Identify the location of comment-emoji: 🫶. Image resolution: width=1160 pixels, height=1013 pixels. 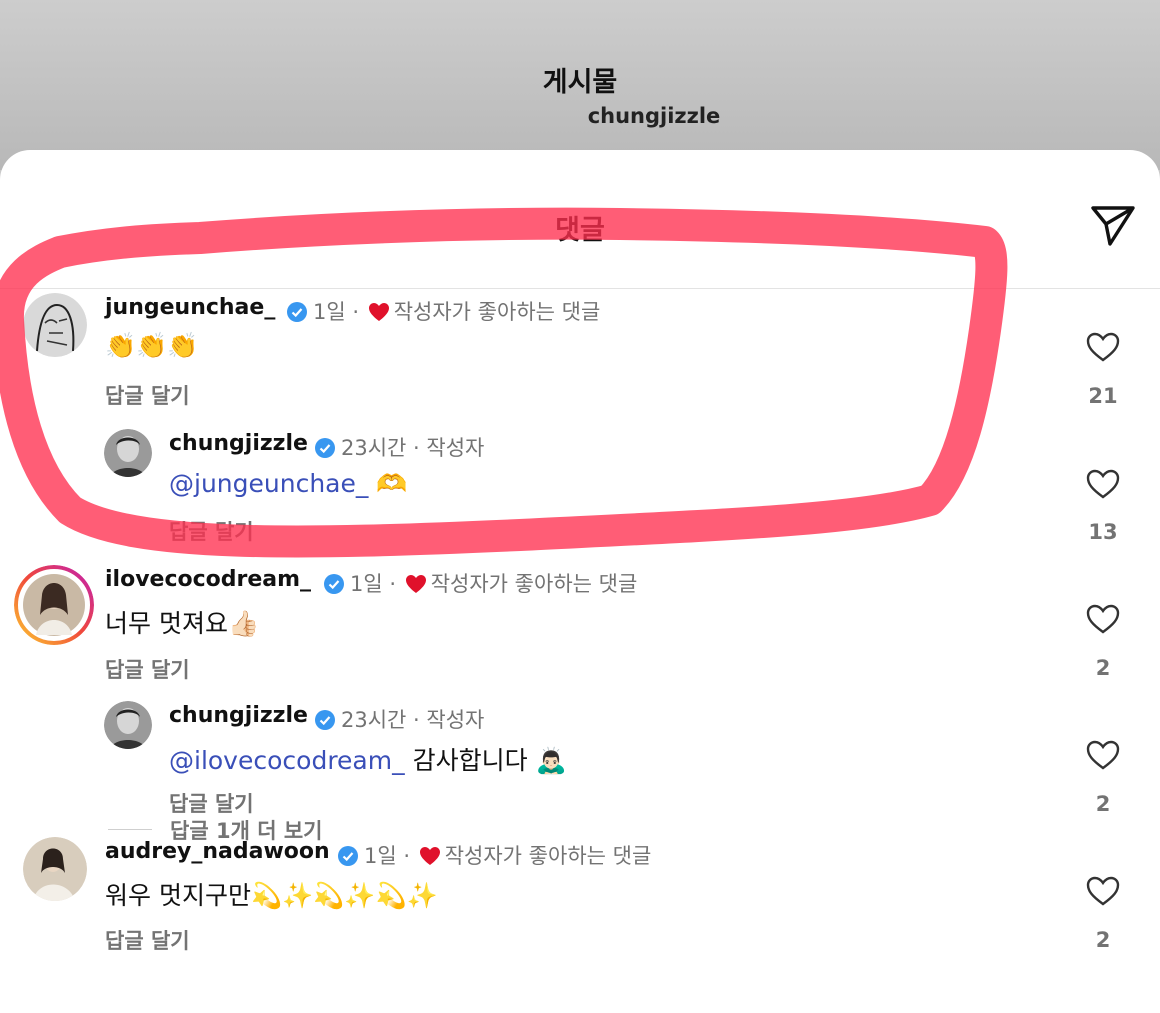
(392, 483).